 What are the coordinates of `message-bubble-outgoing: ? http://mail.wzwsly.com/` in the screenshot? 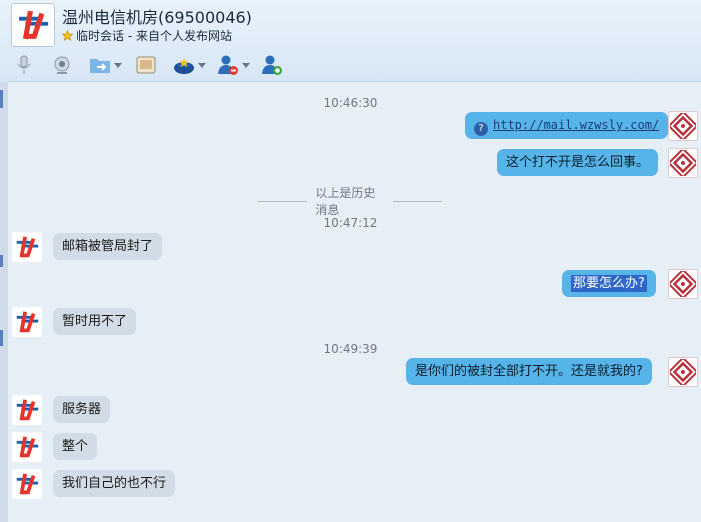 It's located at (567, 125).